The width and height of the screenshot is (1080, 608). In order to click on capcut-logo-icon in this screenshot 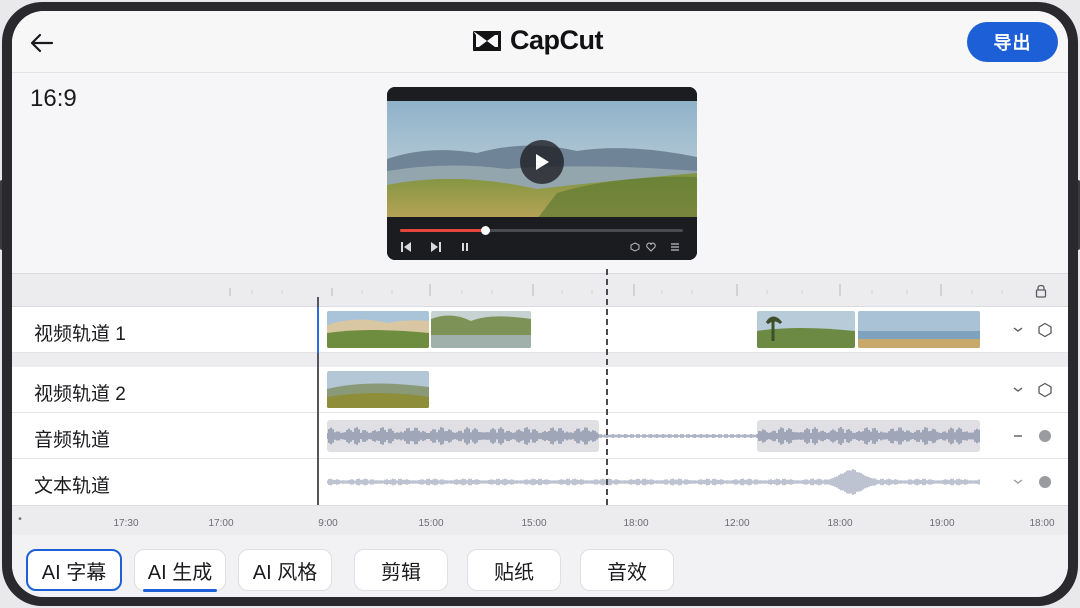, I will do `click(487, 40)`.